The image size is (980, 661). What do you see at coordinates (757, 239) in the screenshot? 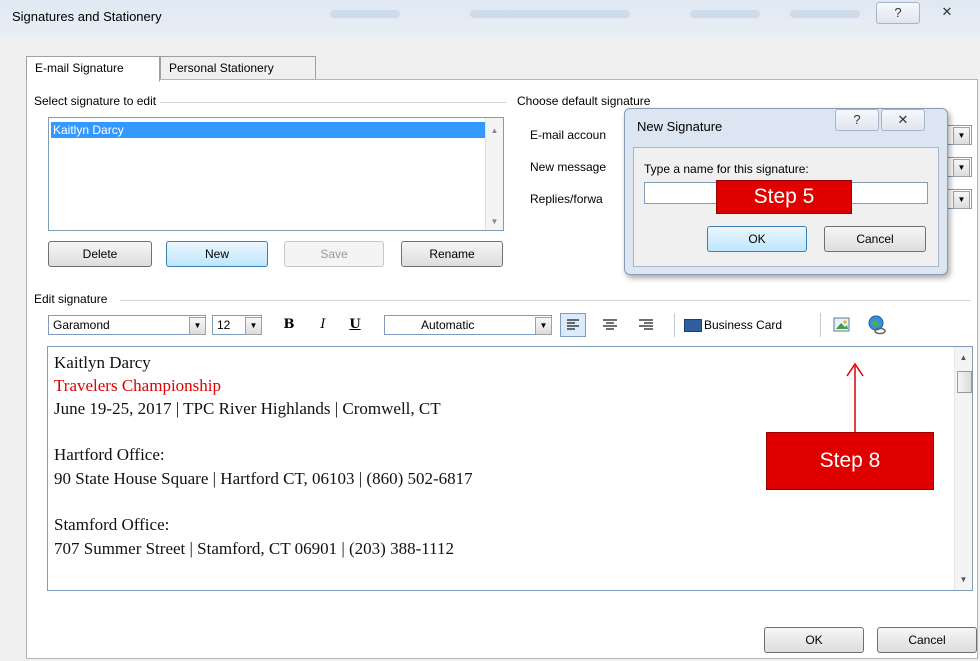
I see `dialog-ok-button: OK` at bounding box center [757, 239].